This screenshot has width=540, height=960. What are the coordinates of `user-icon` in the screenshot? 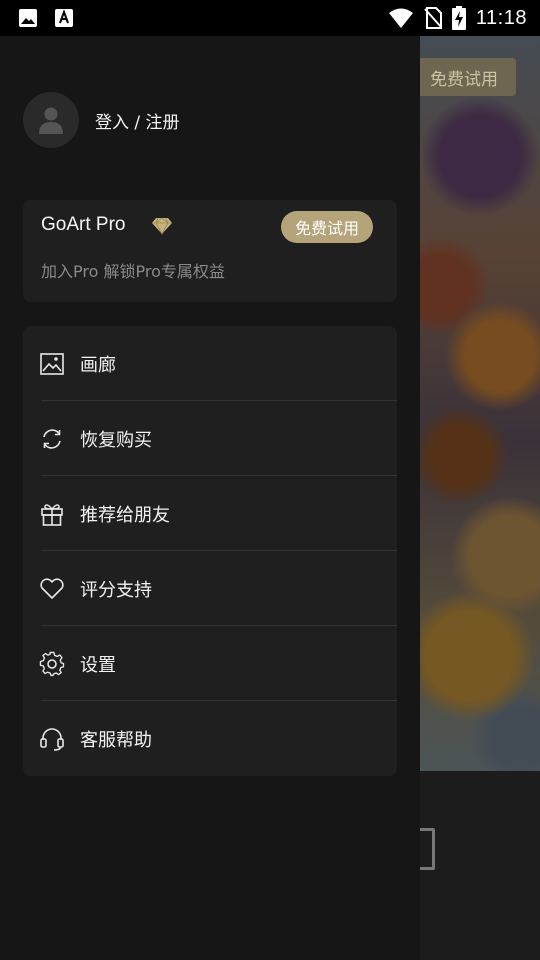 It's located at (51, 120).